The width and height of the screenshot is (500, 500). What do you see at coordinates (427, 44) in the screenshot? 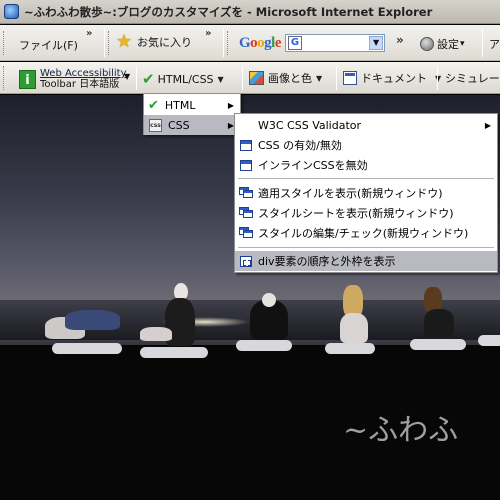
I see `settings-icon` at bounding box center [427, 44].